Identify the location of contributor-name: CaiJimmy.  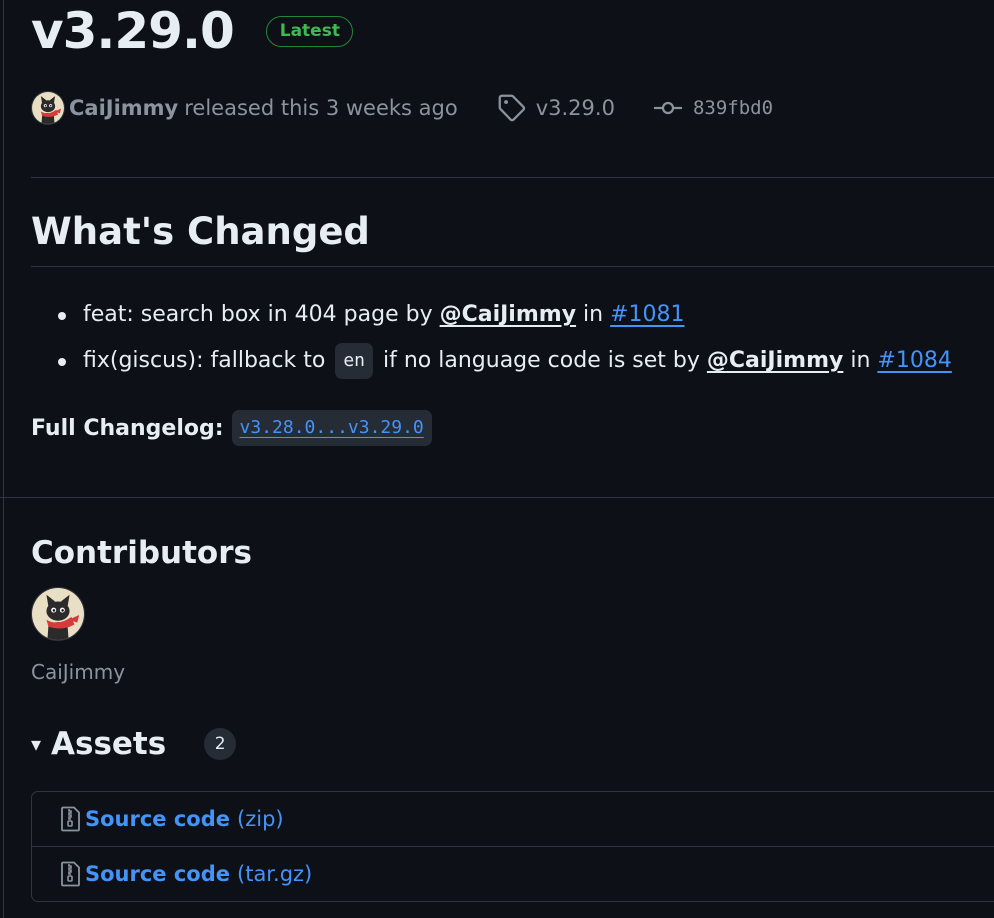
(78, 672).